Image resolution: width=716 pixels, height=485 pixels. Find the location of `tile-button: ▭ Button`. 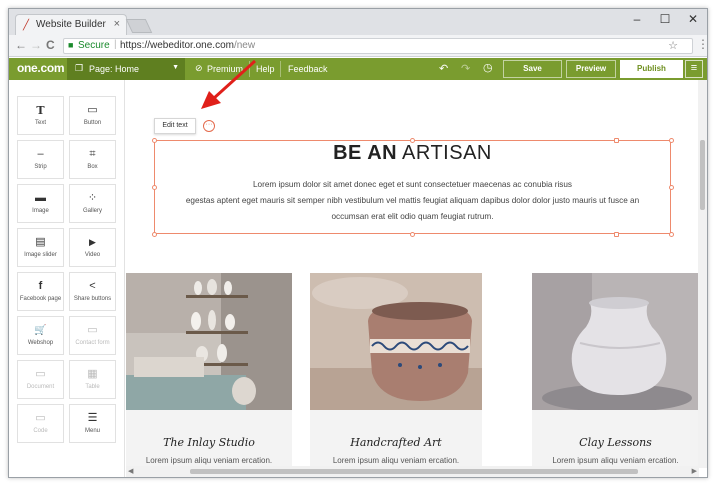

tile-button: ▭ Button is located at coordinates (92, 115).